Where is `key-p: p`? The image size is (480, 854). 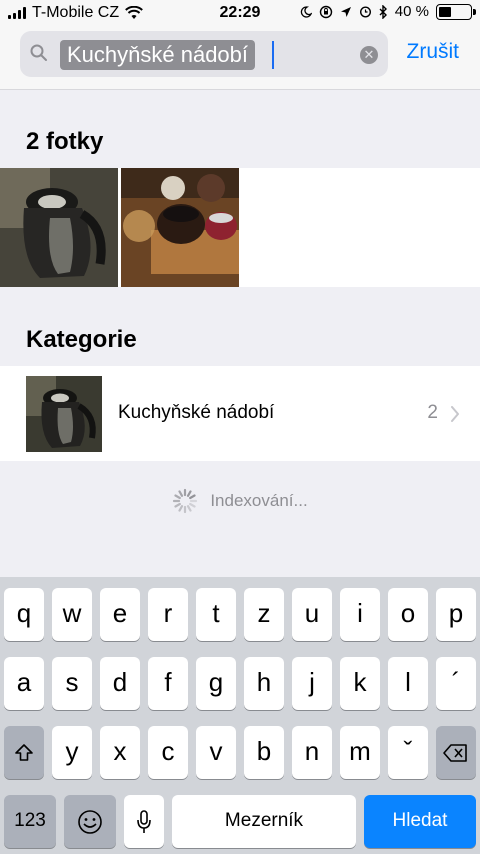
key-p: p is located at coordinates (456, 614).